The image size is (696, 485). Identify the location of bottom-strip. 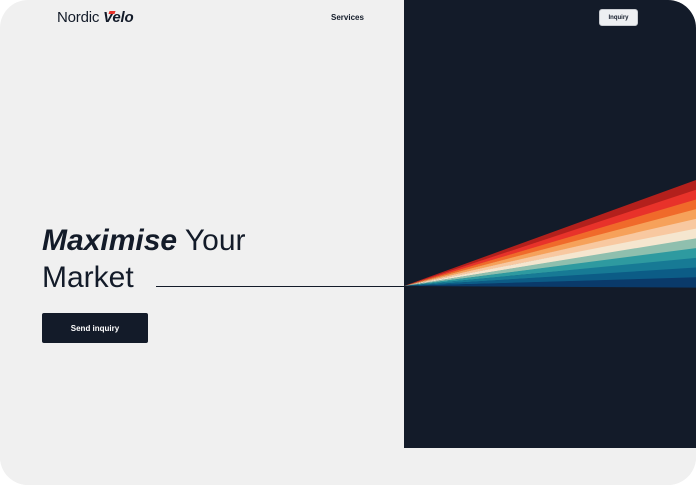
(348, 466).